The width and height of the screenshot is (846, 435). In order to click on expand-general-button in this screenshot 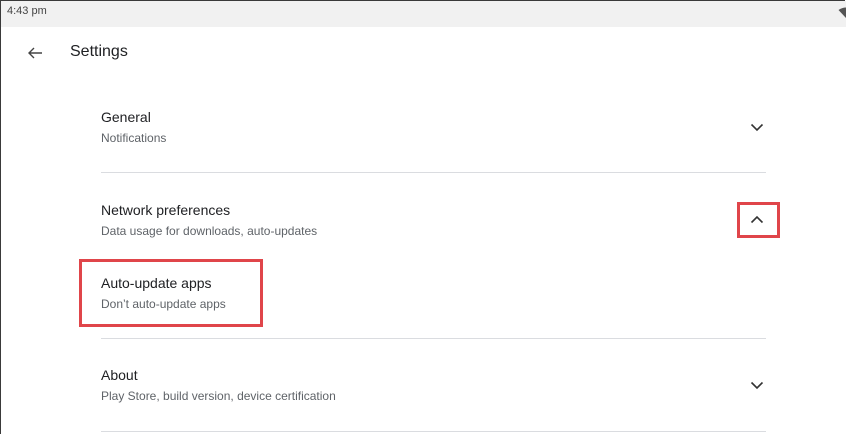, I will do `click(757, 127)`.